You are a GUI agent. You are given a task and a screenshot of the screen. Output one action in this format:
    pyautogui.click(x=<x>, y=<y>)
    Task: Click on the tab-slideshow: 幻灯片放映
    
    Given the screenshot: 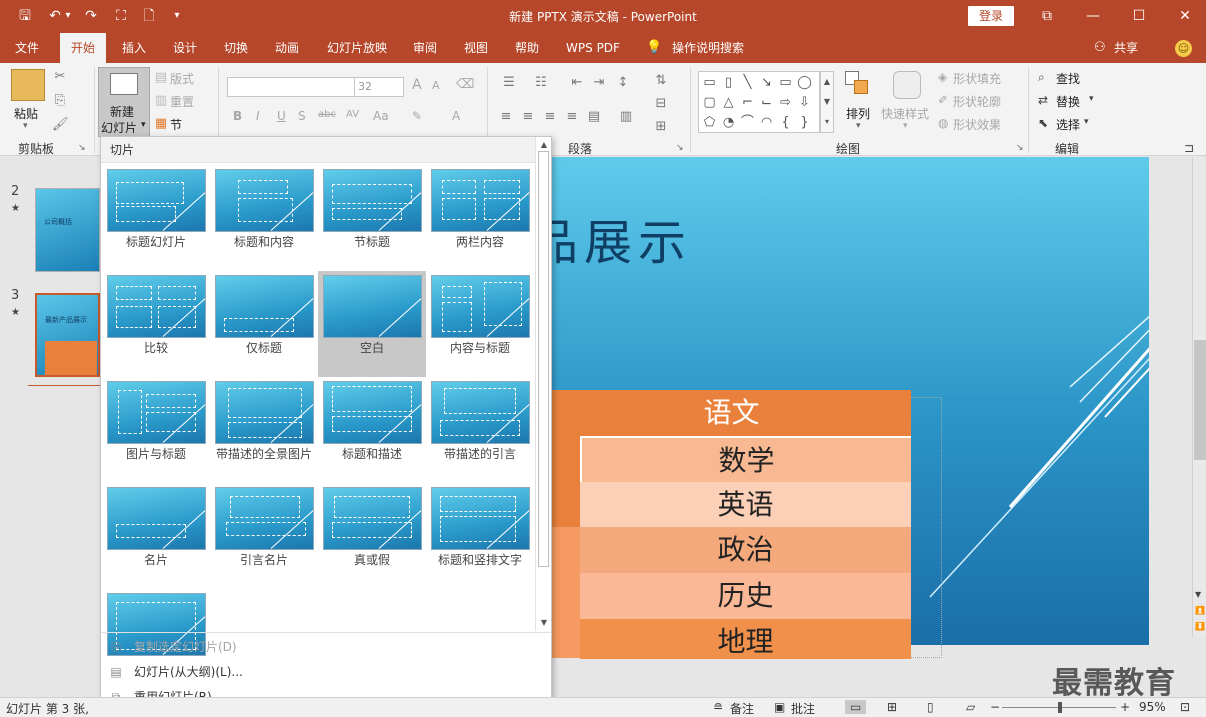 What is the action you would take?
    pyautogui.click(x=357, y=48)
    